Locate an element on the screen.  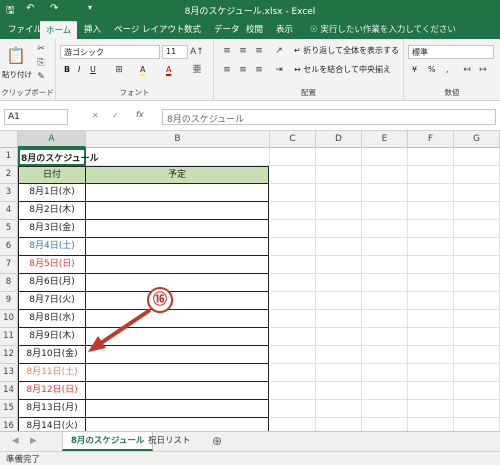
indent-icon: ⇥ is located at coordinates (279, 70).